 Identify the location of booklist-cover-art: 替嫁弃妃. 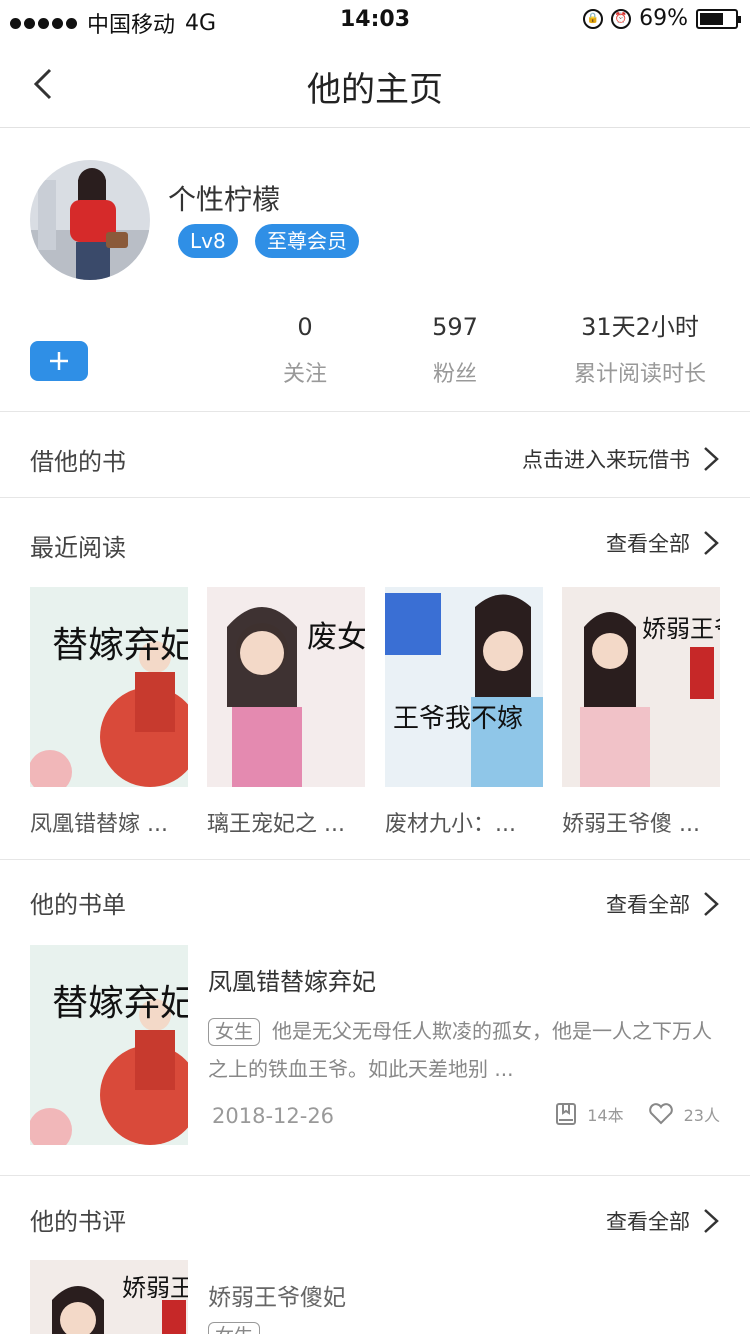
(109, 1045).